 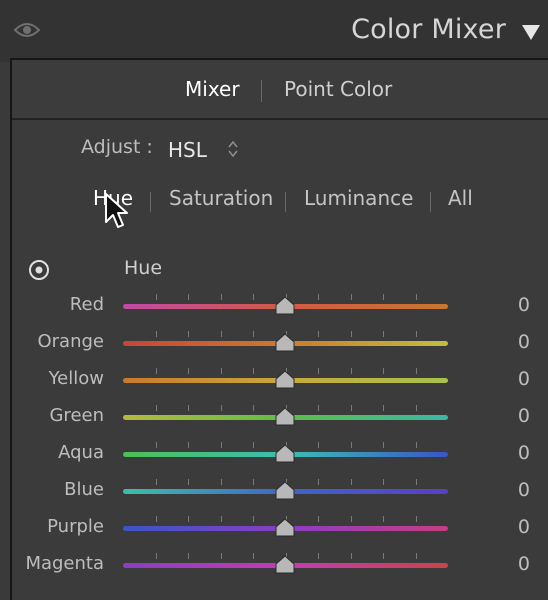 What do you see at coordinates (285, 417) in the screenshot?
I see `slider-thumb-green` at bounding box center [285, 417].